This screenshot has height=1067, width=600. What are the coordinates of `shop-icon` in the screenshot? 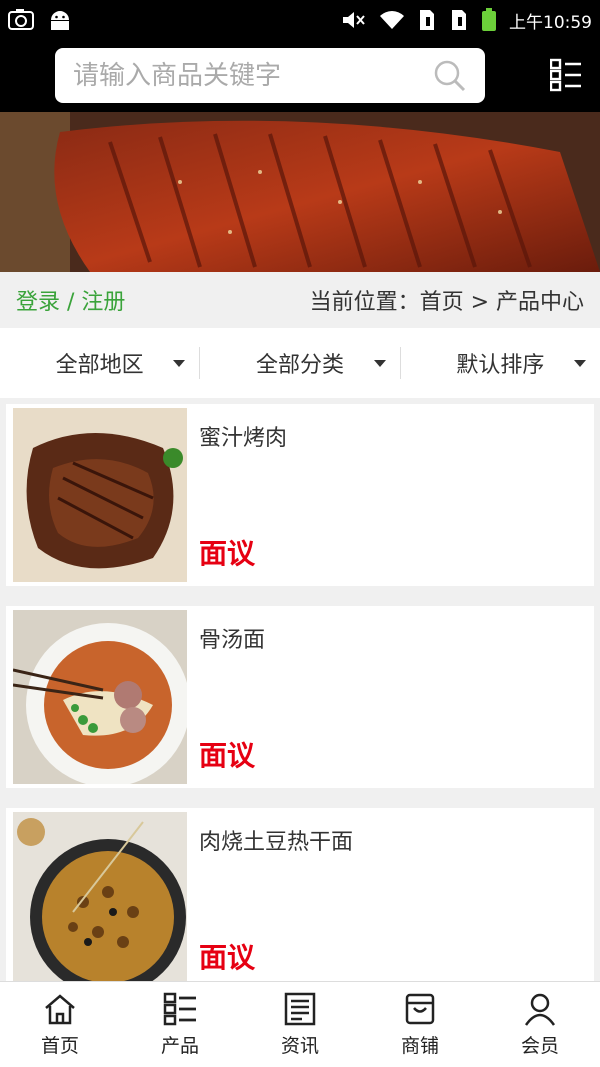 It's located at (420, 1009).